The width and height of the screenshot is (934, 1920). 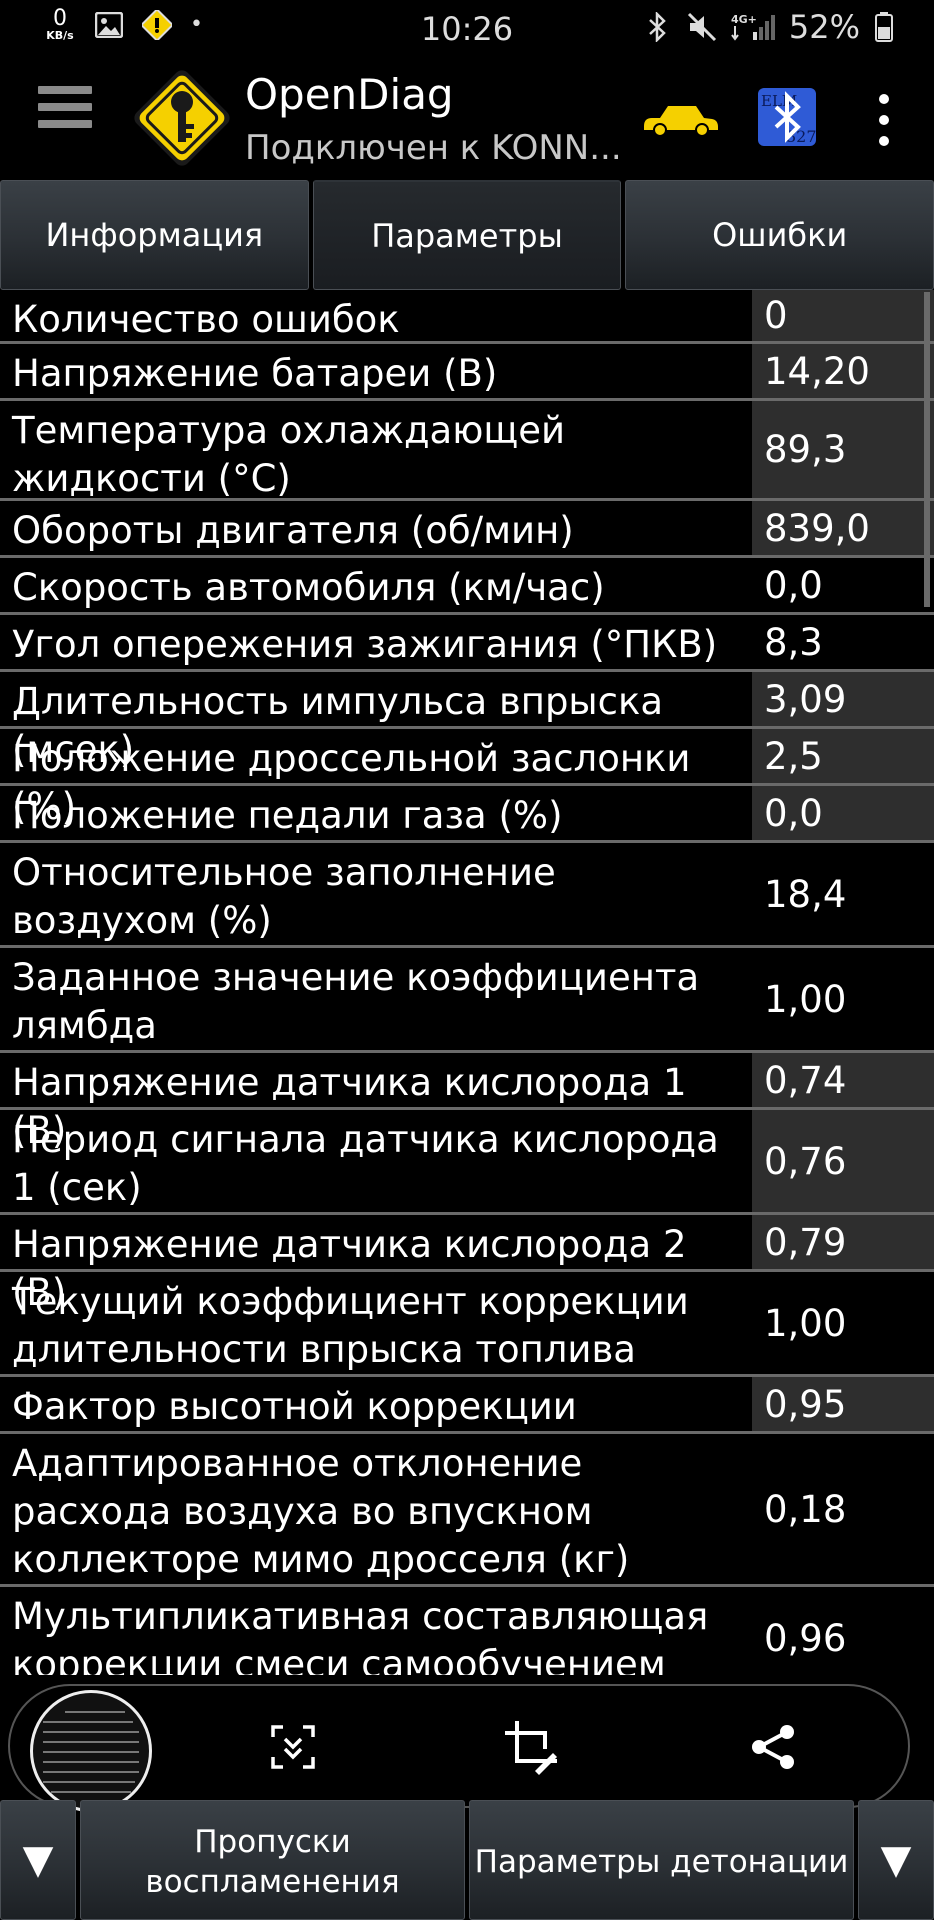 I want to click on parameter-name: Напряжение датчика кислорода 1 (В), so click(x=349, y=1106).